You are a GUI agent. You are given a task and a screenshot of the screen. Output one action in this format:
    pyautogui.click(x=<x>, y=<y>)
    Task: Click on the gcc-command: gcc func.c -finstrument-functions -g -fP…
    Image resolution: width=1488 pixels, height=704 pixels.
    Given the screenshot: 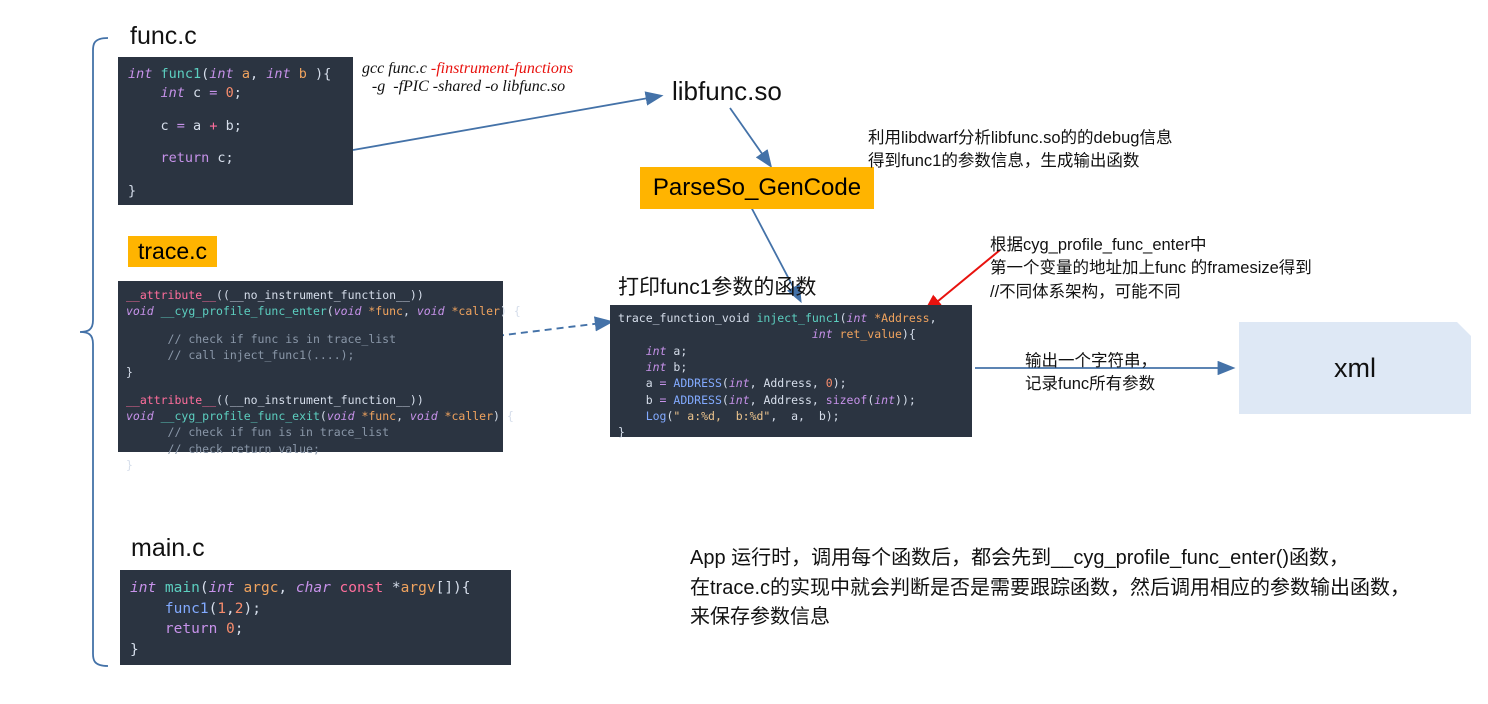 What is the action you would take?
    pyautogui.click(x=467, y=78)
    